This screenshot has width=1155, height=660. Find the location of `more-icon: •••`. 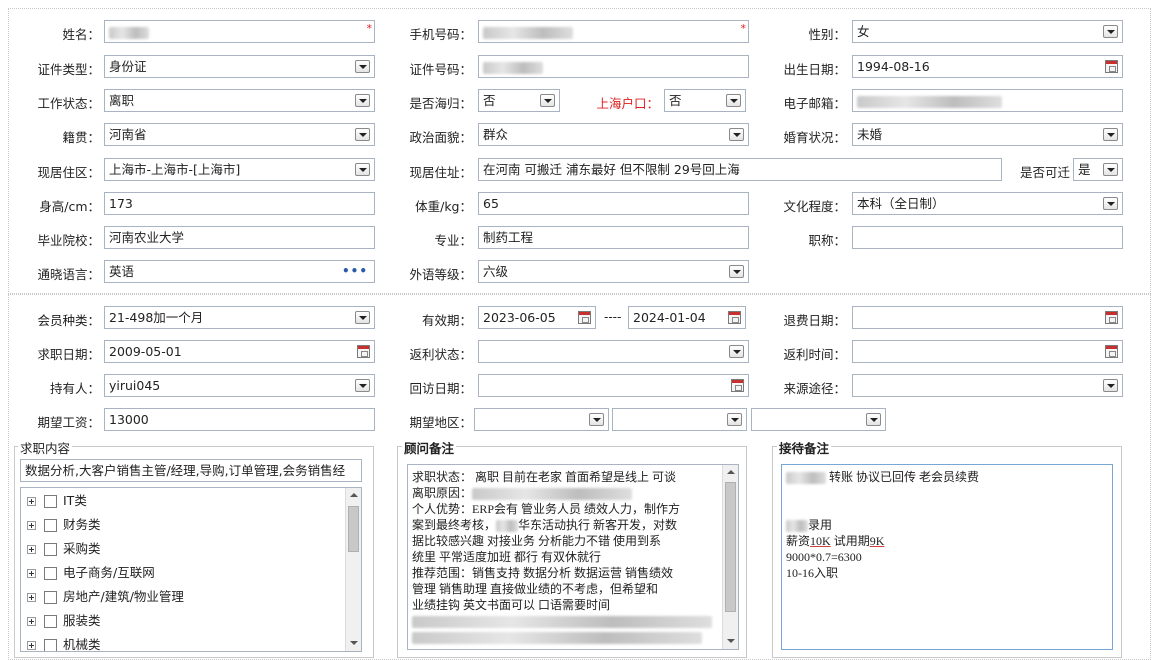

more-icon: ••• is located at coordinates (355, 271).